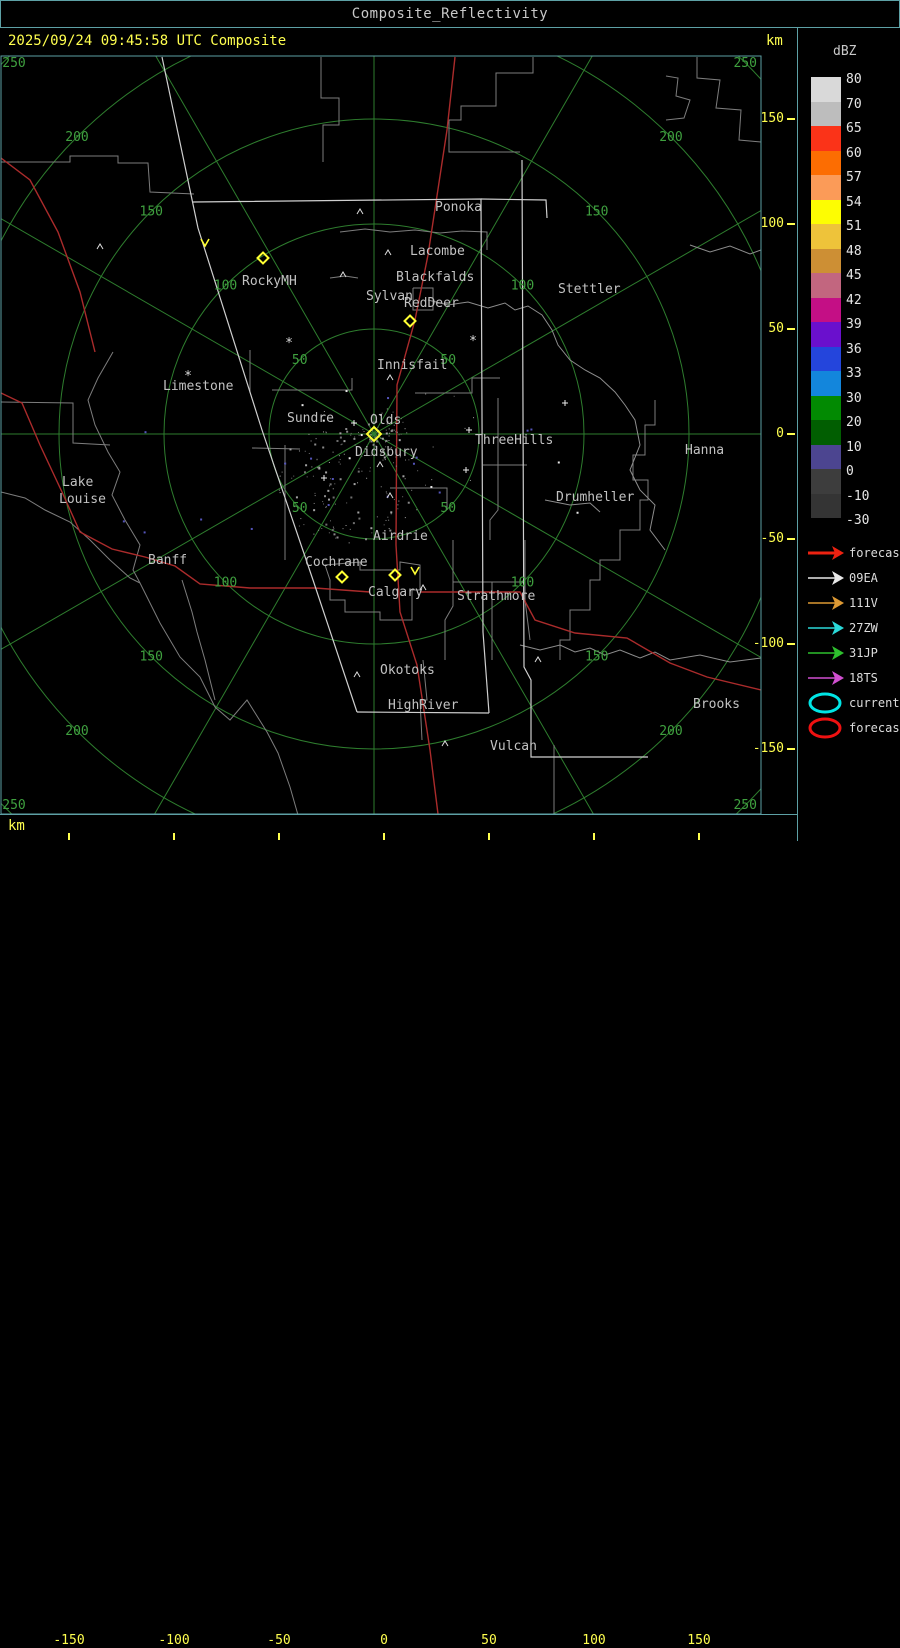  I want to click on legend-ellipse-icon, so click(825, 703).